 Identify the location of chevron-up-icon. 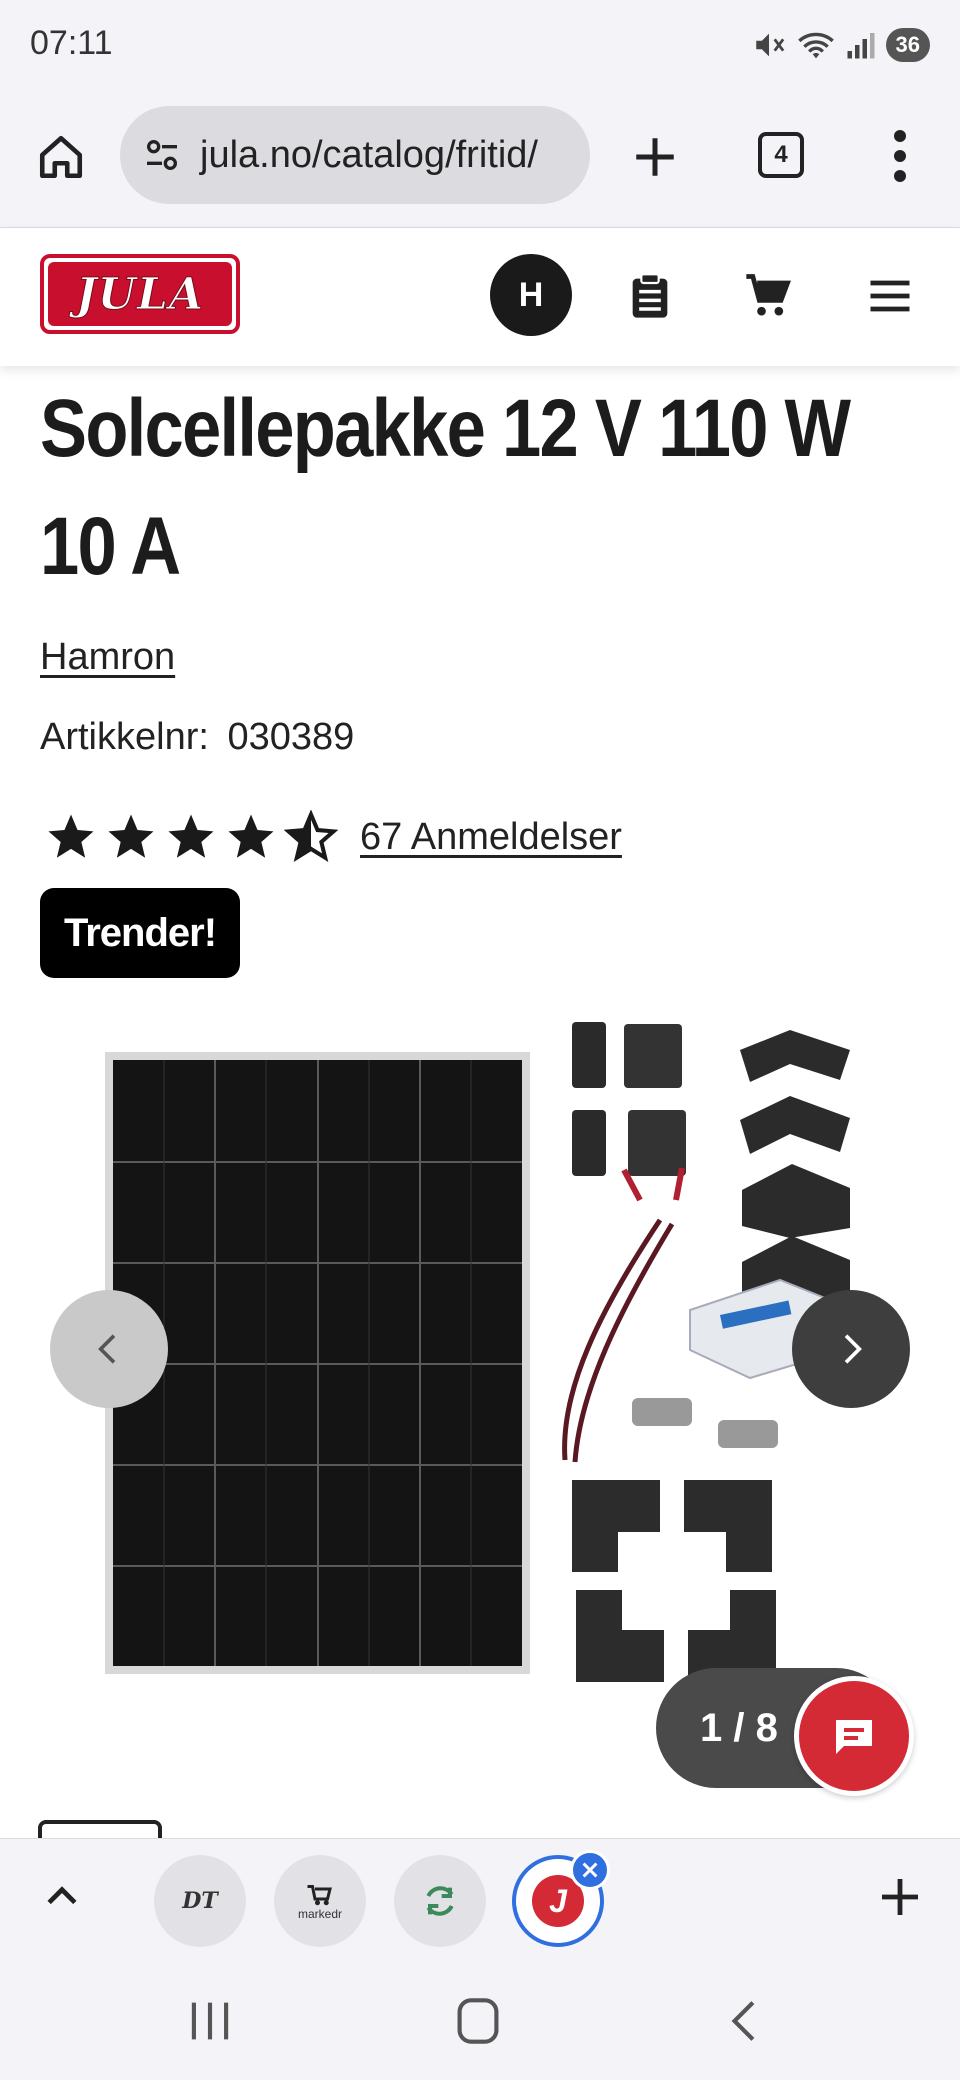
(62, 1897).